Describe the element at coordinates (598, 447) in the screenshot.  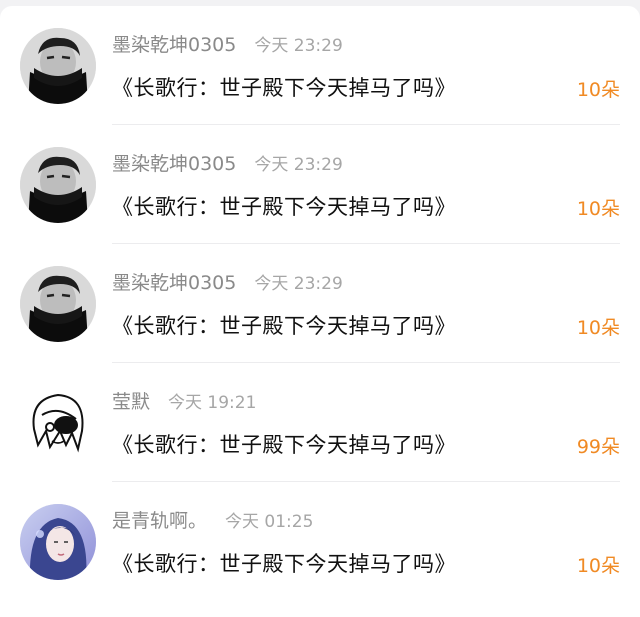
I see `flower-count: 99朵` at that location.